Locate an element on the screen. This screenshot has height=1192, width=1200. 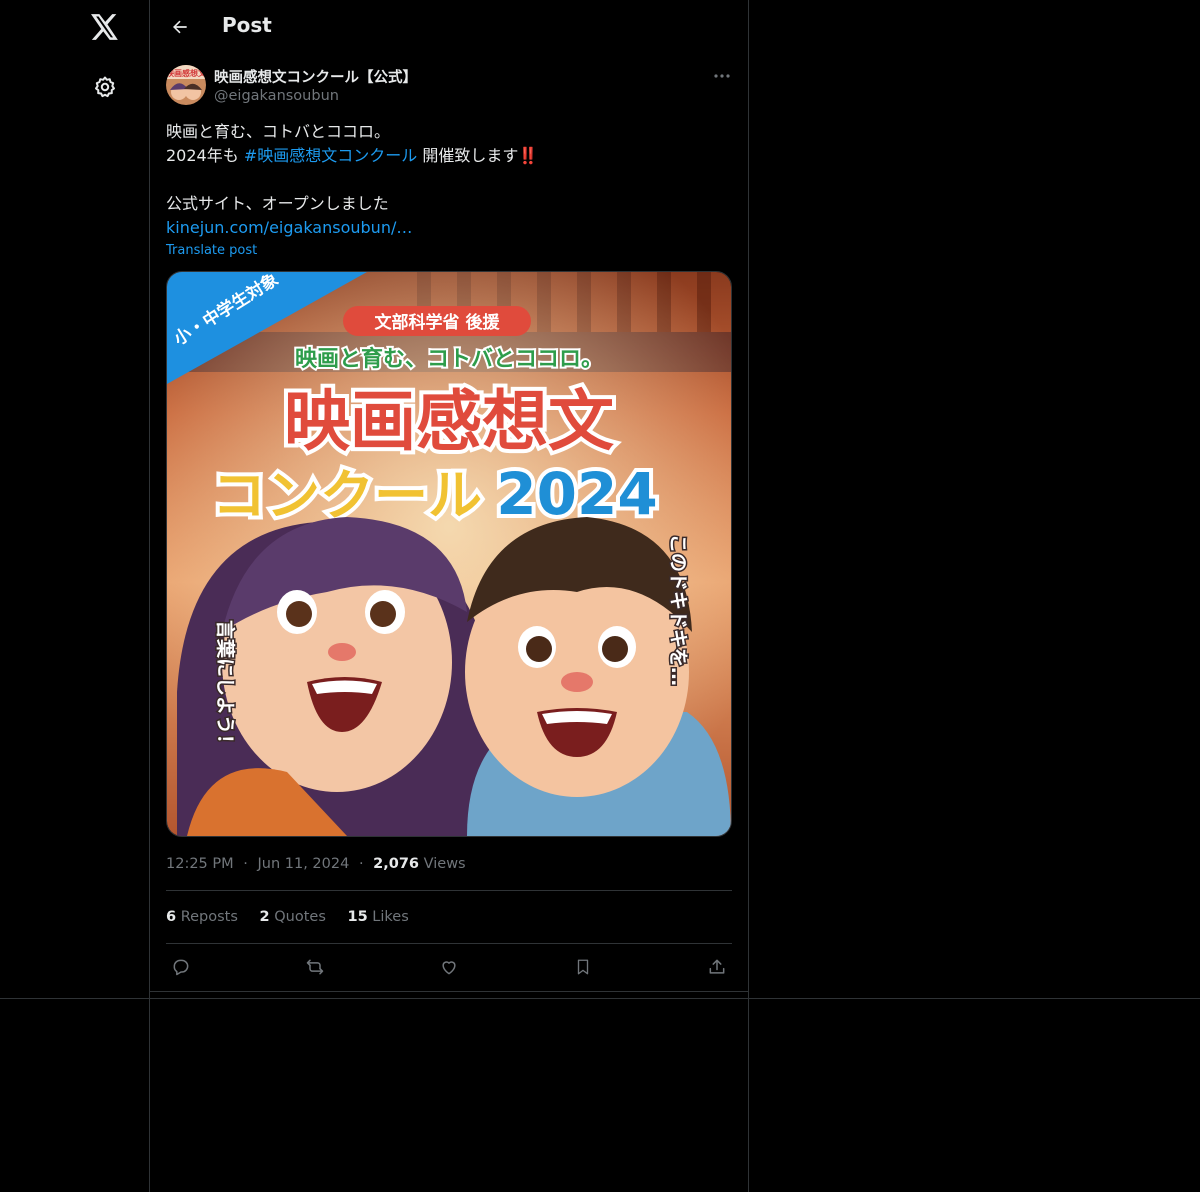
post-date: Jun 11, 2024 is located at coordinates (303, 864).